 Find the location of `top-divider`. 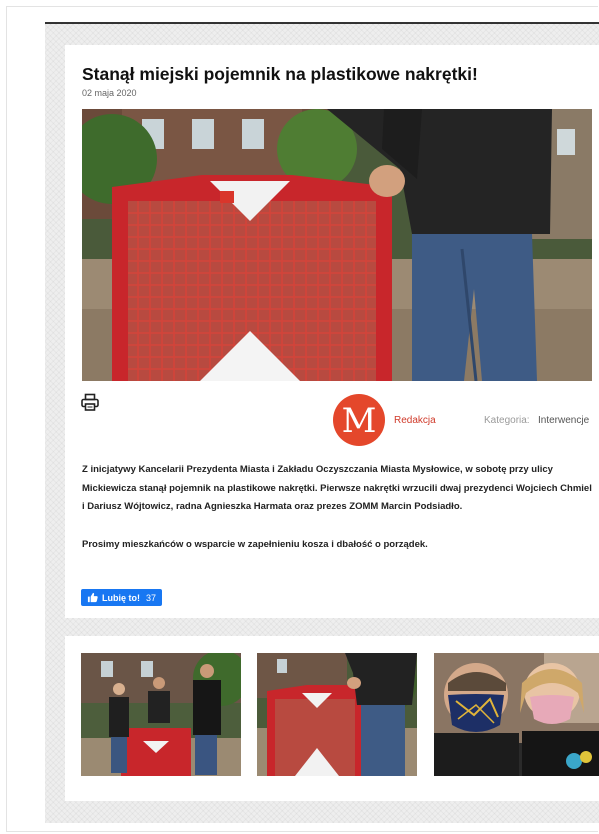

top-divider is located at coordinates (322, 23).